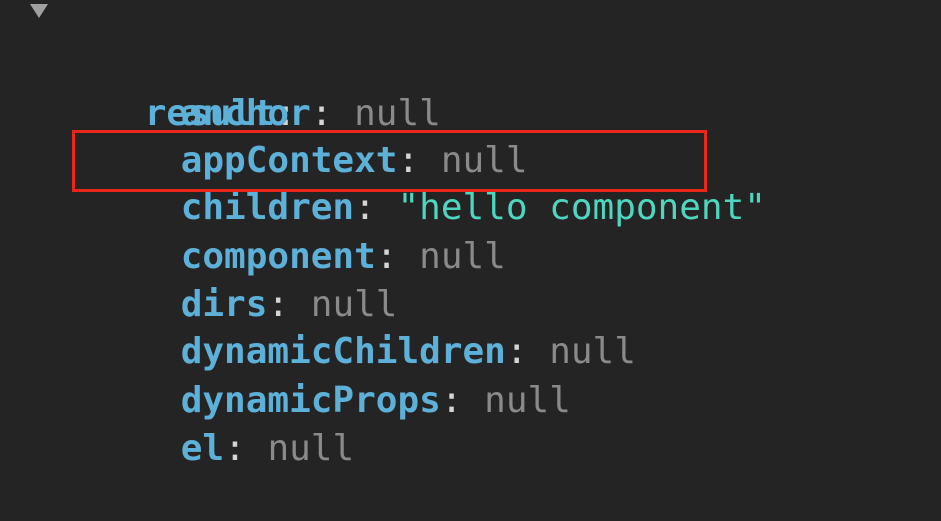 This screenshot has width=941, height=521. What do you see at coordinates (332, 375) in the screenshot?
I see `tree-property-dynamicprops: dynamicProps: null` at bounding box center [332, 375].